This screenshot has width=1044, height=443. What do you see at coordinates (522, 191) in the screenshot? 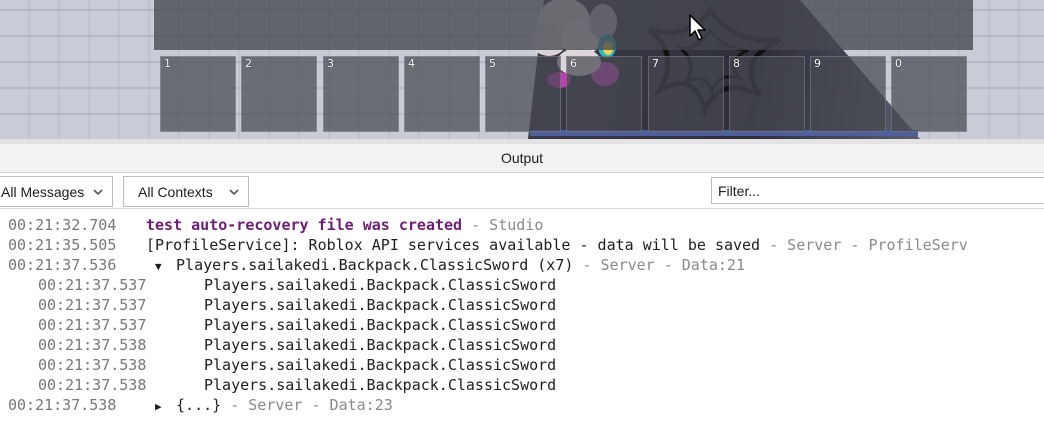
I see `output-toolbar: All Messages All Contexts` at bounding box center [522, 191].